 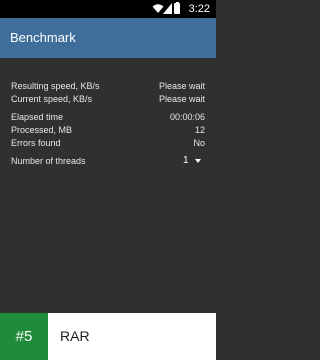 What do you see at coordinates (177, 7) in the screenshot?
I see `battery-icon` at bounding box center [177, 7].